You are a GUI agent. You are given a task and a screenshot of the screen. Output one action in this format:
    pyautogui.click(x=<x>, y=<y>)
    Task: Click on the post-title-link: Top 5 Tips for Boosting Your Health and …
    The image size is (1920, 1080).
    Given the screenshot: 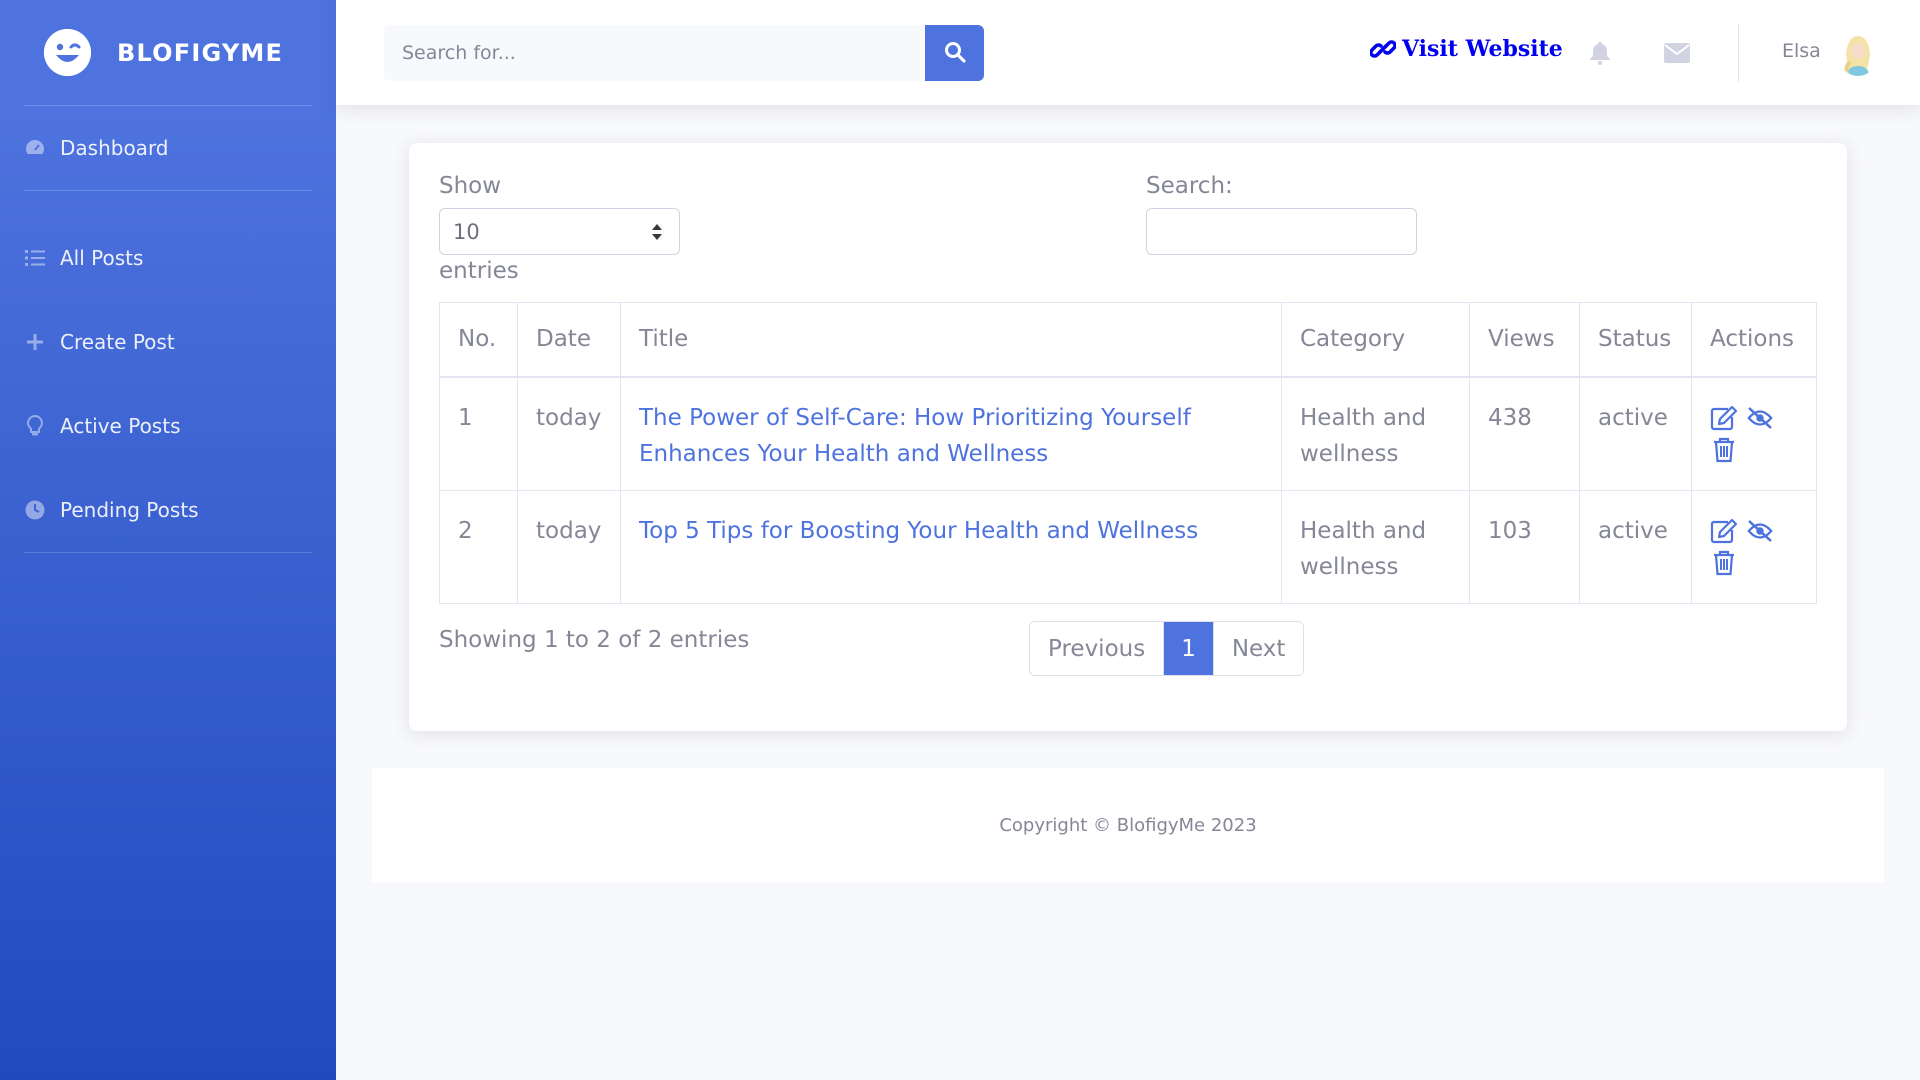 What is the action you would take?
    pyautogui.click(x=918, y=531)
    